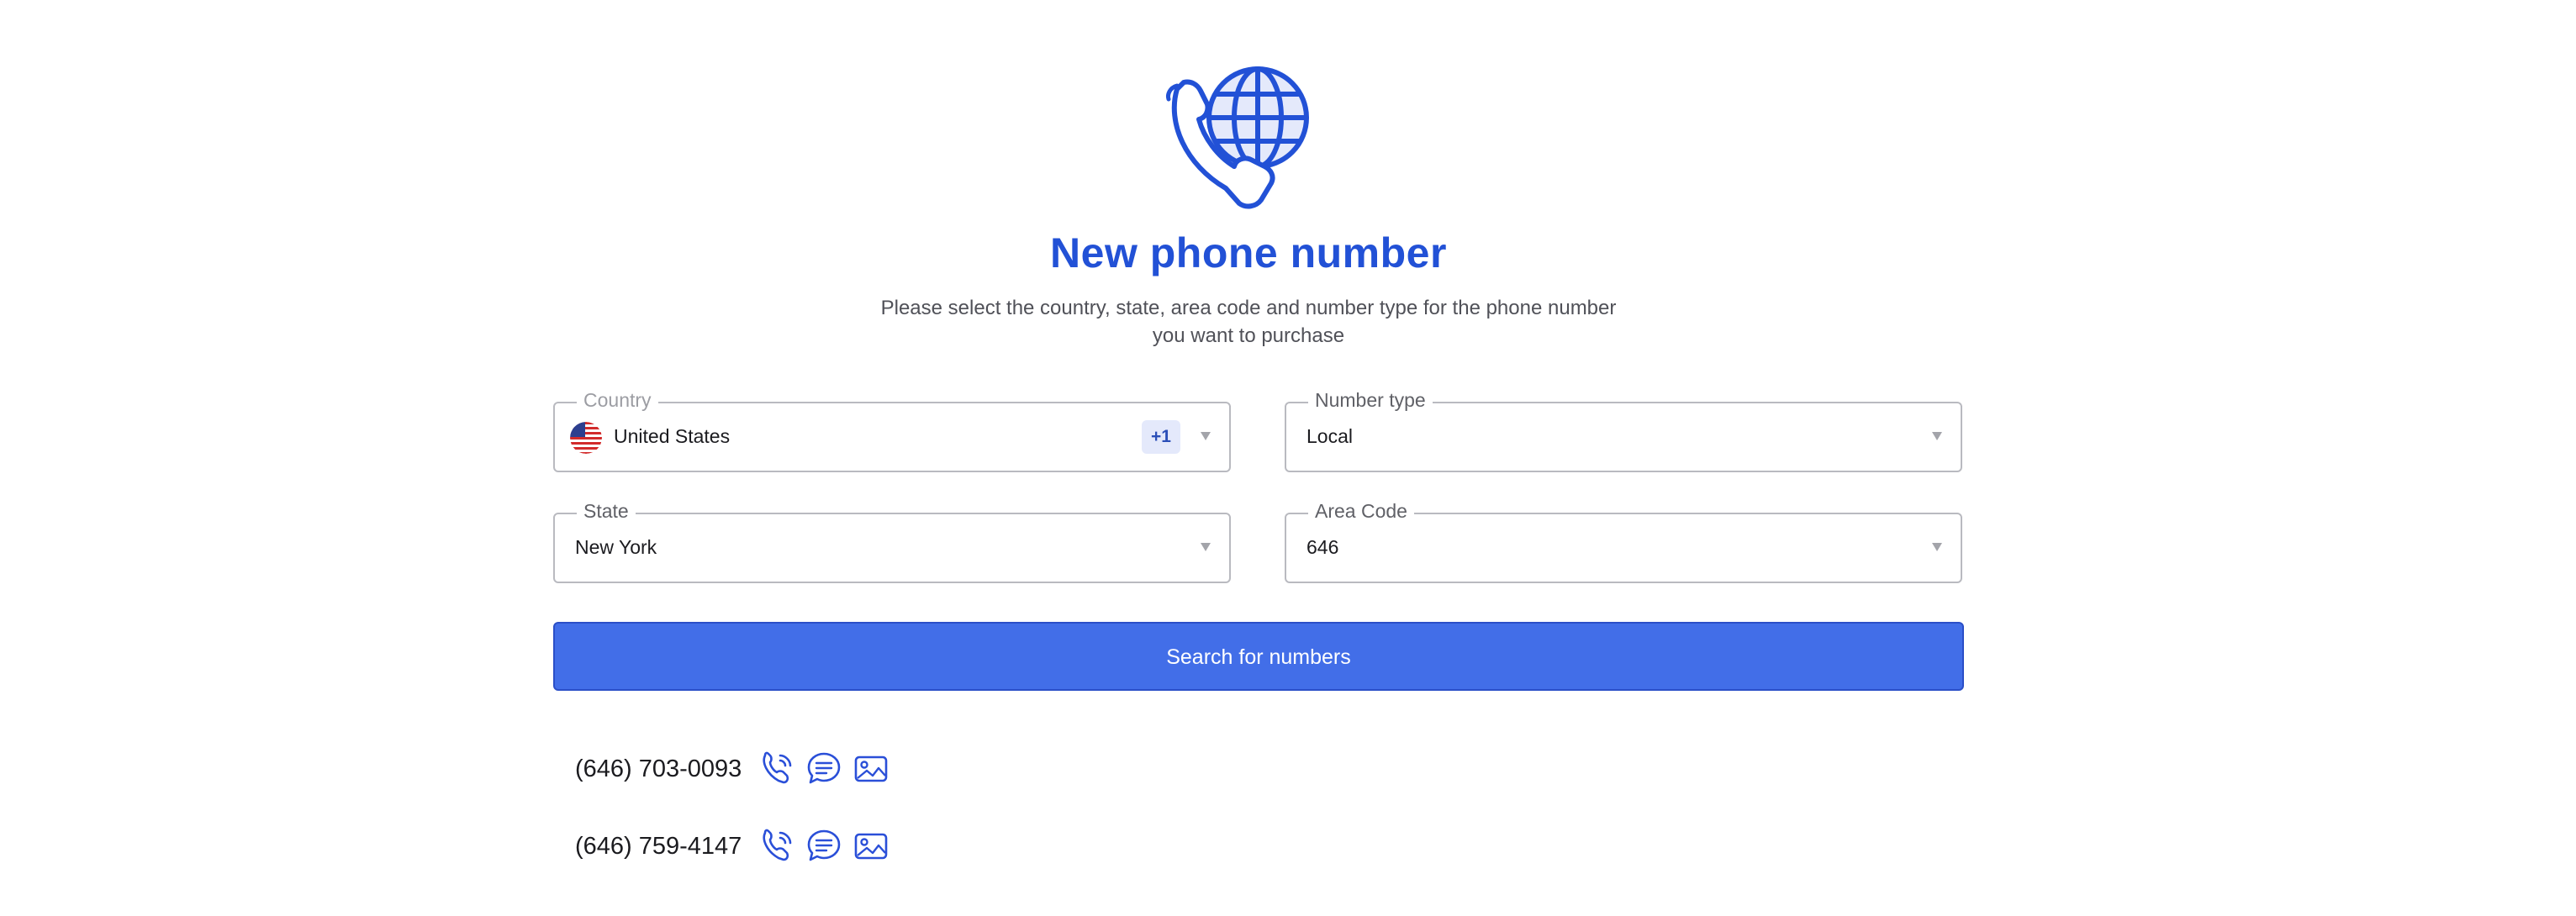 Image resolution: width=2576 pixels, height=916 pixels. I want to click on number-result-row: (646) 759-4147, so click(737, 846).